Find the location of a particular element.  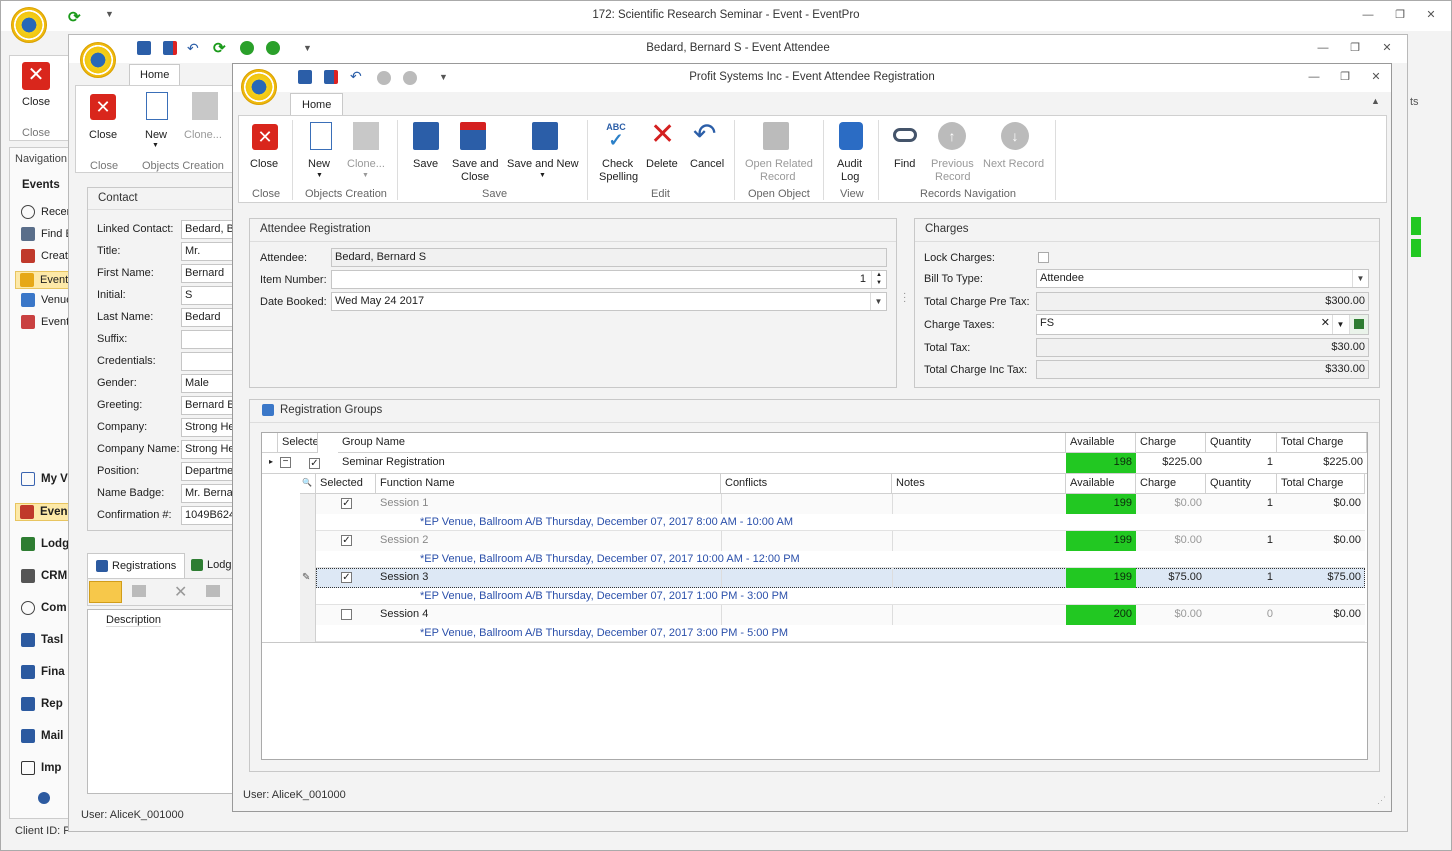

reg-save-close-icon is located at coordinates (331, 77).